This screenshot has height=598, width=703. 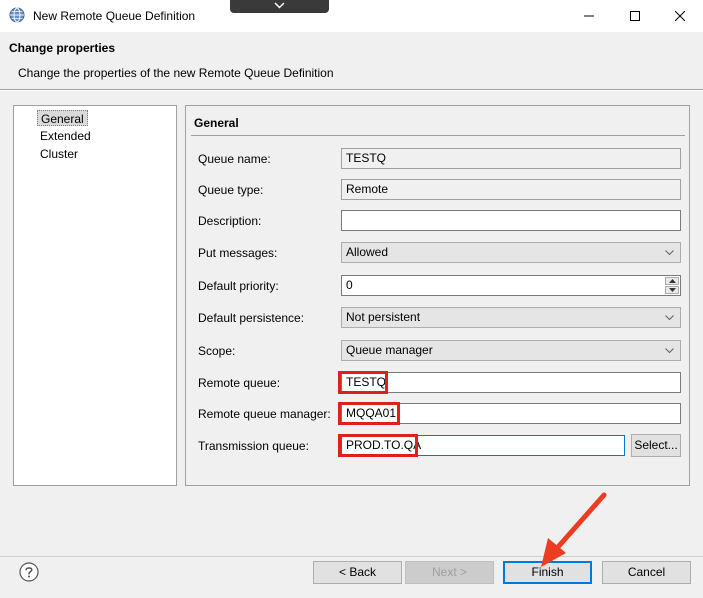 What do you see at coordinates (351, 16) in the screenshot?
I see `title-bar: New Remote Queue Definition` at bounding box center [351, 16].